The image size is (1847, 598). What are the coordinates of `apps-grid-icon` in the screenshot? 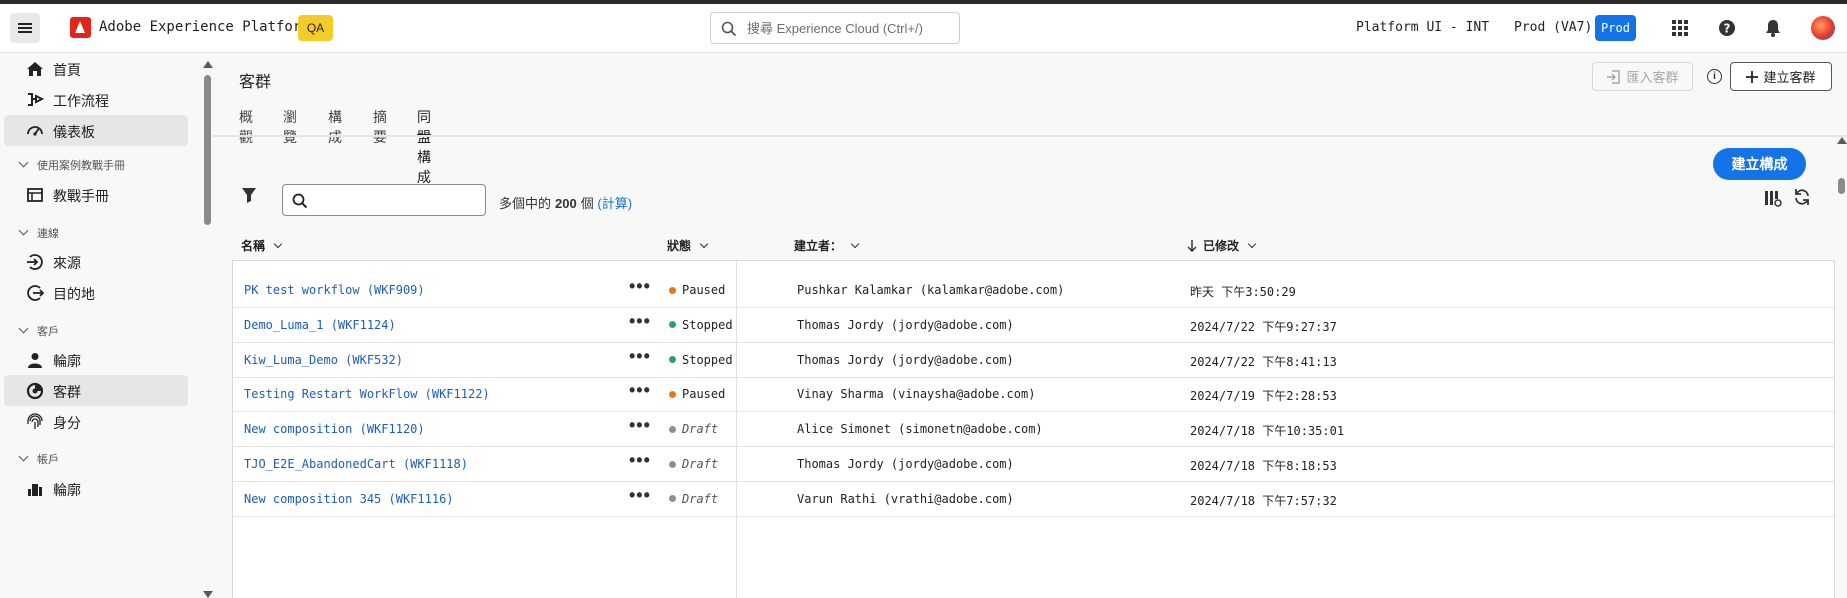 It's located at (1680, 28).